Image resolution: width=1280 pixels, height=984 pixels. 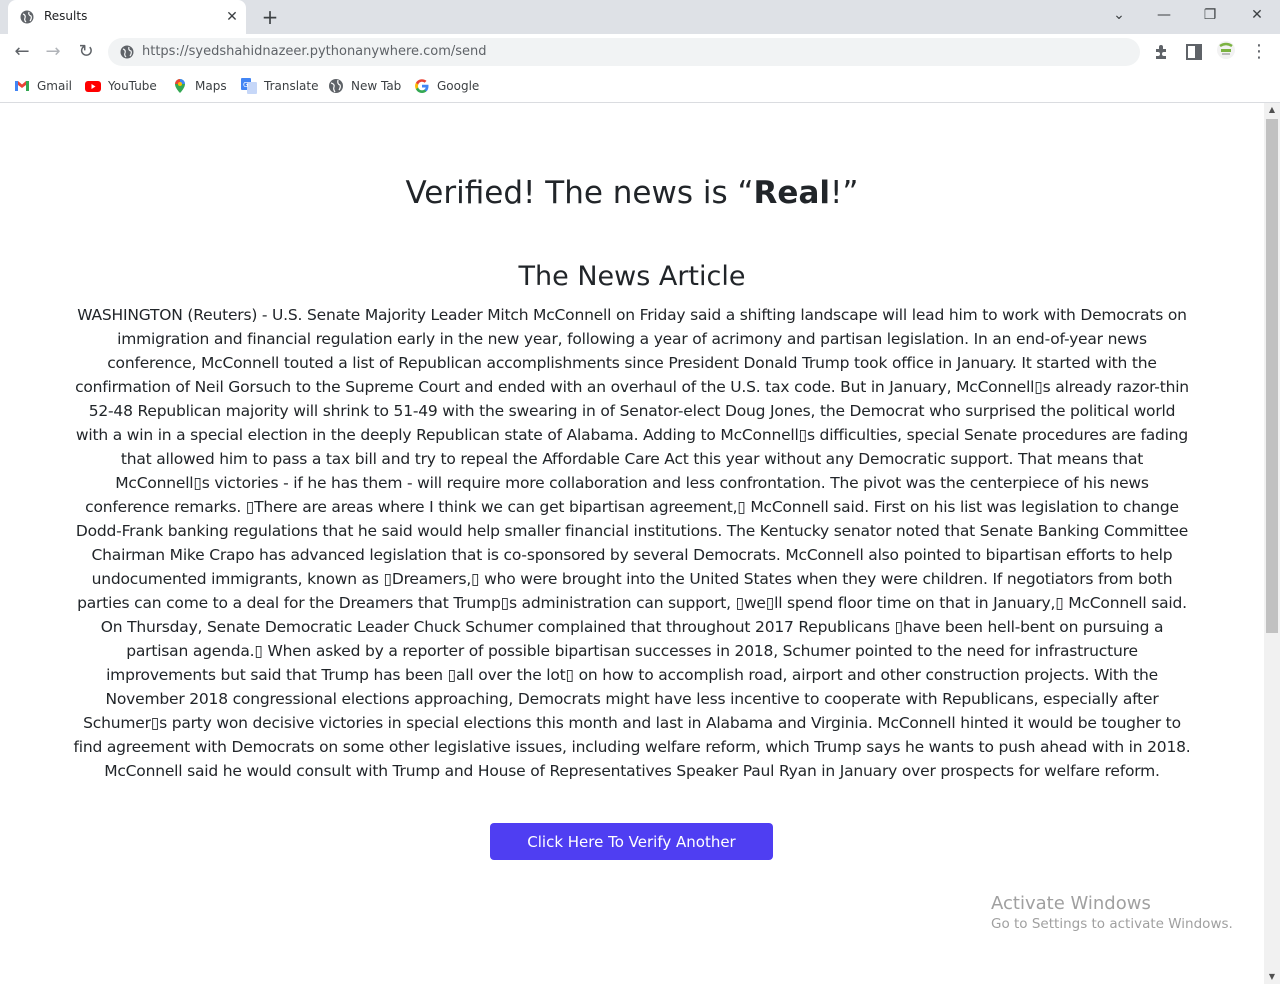 I want to click on bookmark-youtube: YouTube, so click(x=121, y=86).